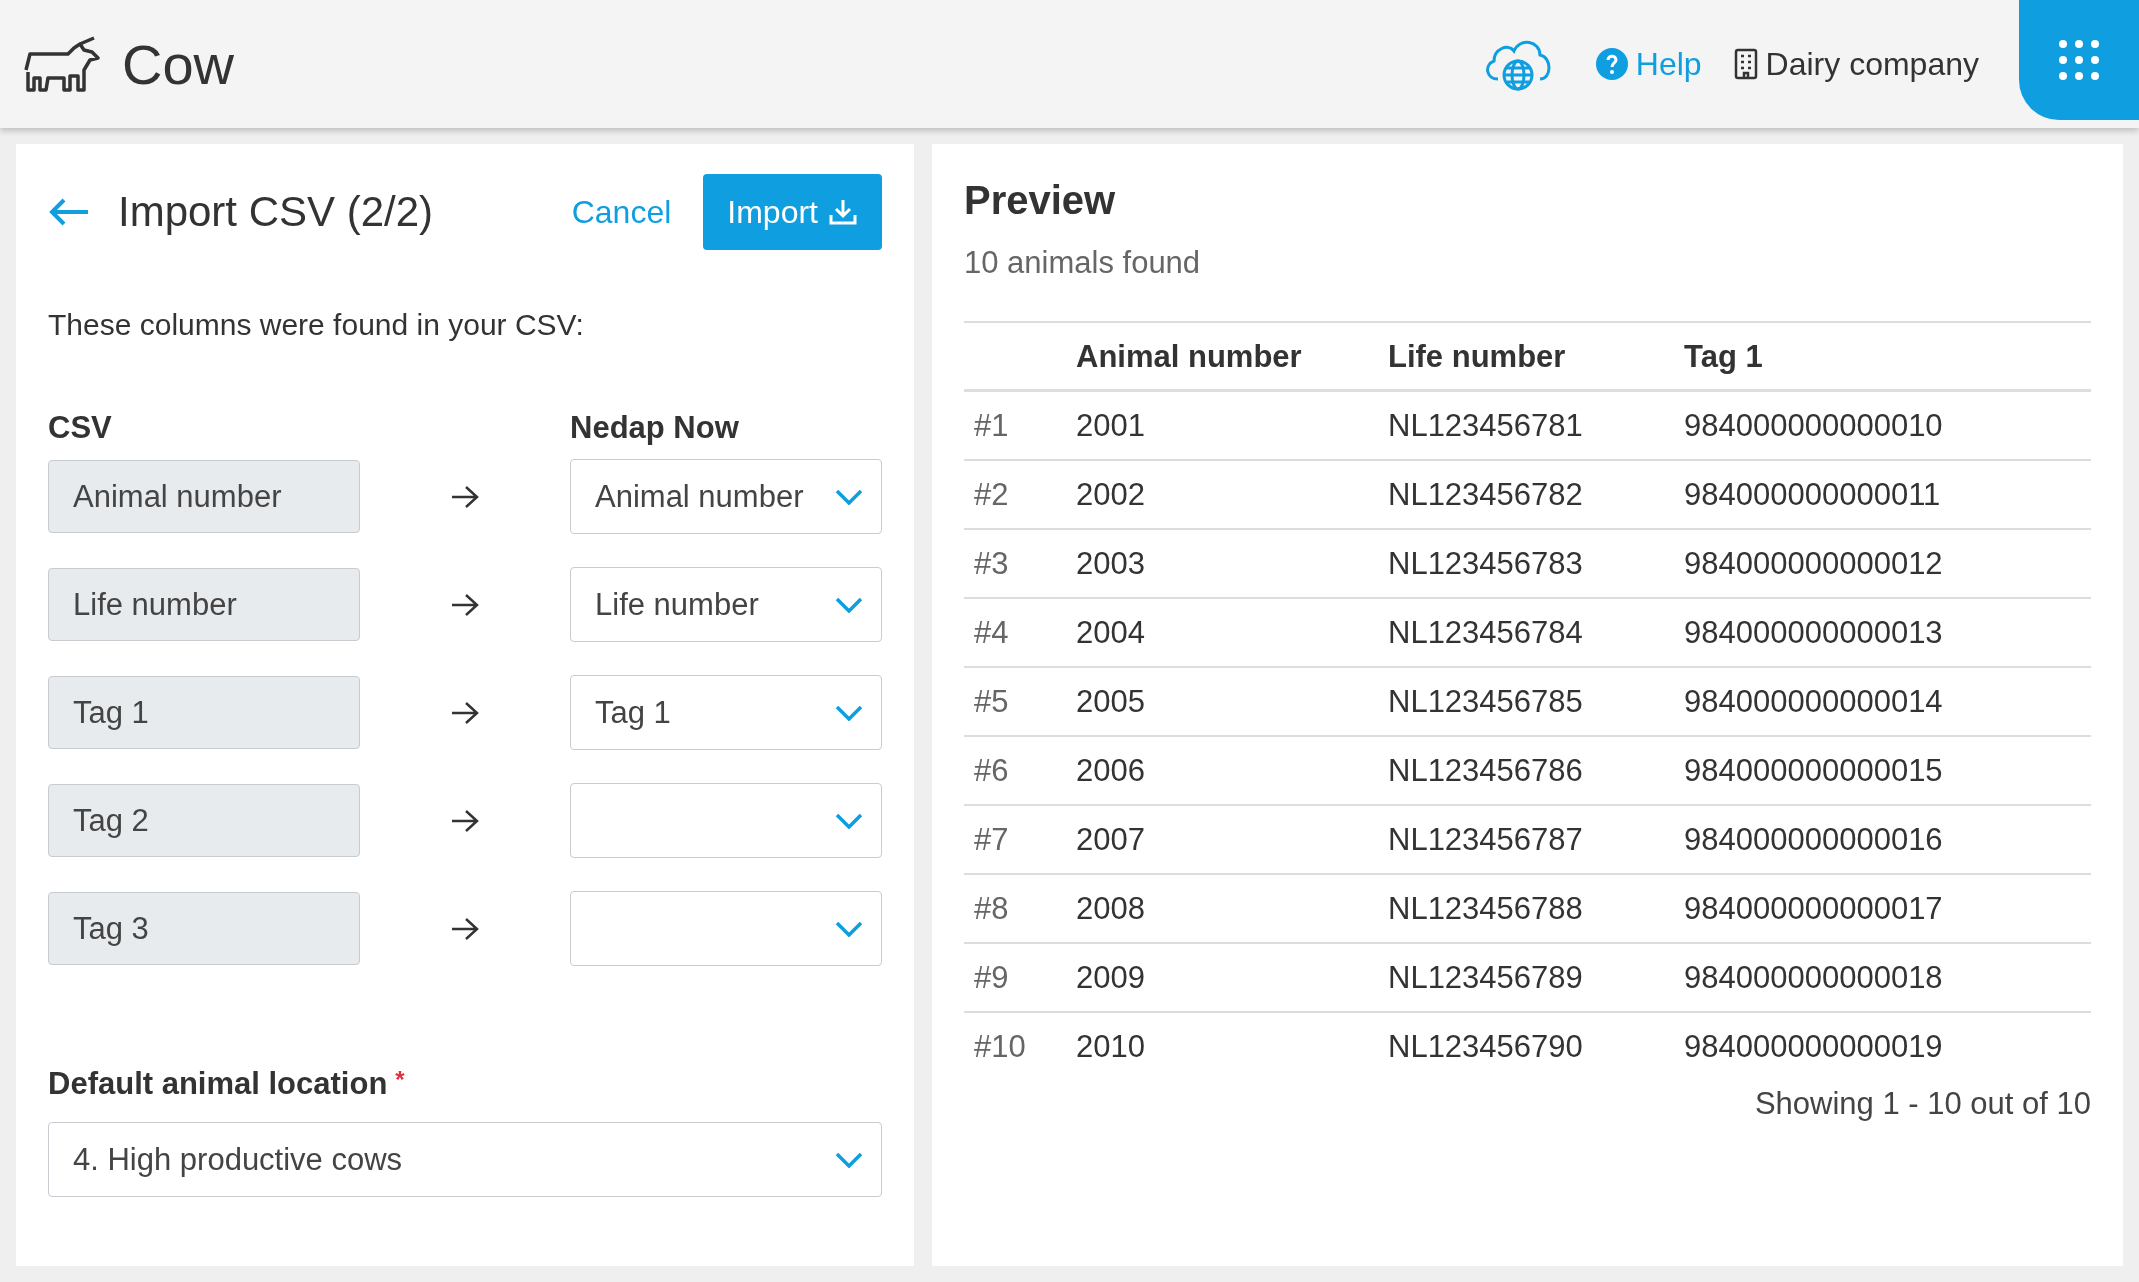 Image resolution: width=2139 pixels, height=1282 pixels. Describe the element at coordinates (1110, 494) in the screenshot. I see `table-cell: 2002` at that location.